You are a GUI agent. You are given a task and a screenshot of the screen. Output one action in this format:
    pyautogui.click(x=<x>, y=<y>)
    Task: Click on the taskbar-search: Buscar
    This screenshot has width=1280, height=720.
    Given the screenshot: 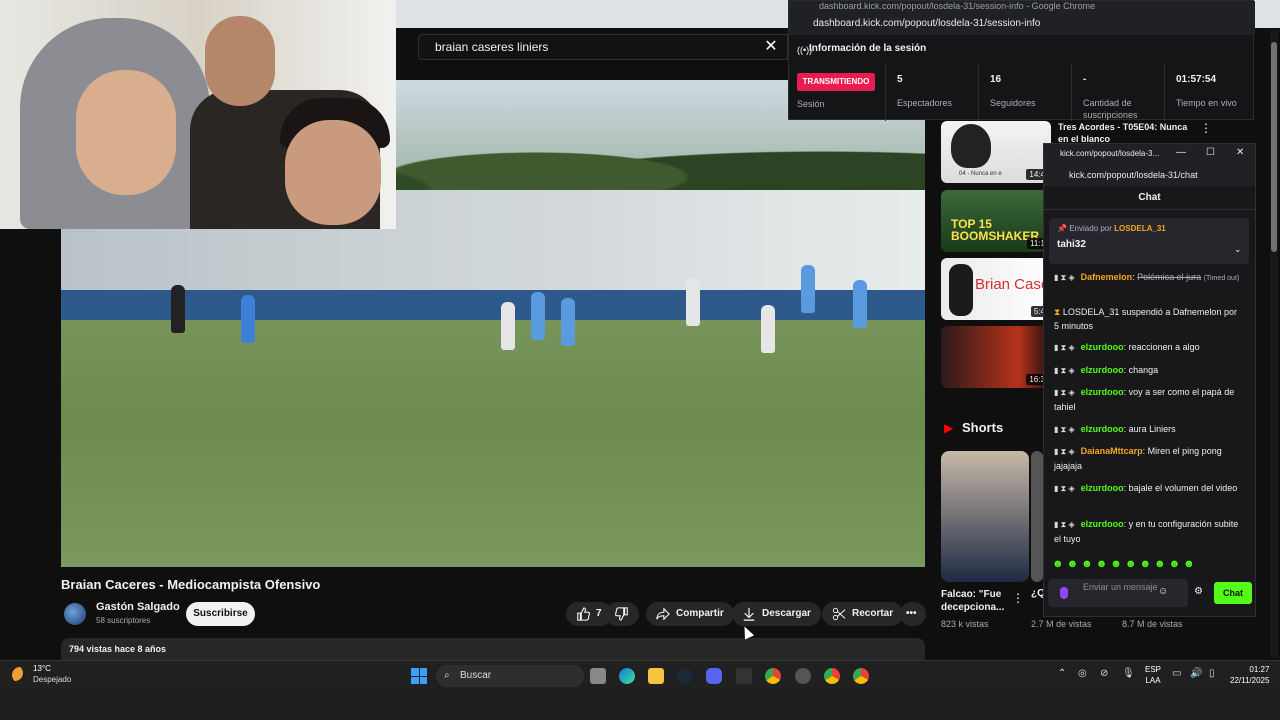 What is the action you would take?
    pyautogui.click(x=510, y=676)
    